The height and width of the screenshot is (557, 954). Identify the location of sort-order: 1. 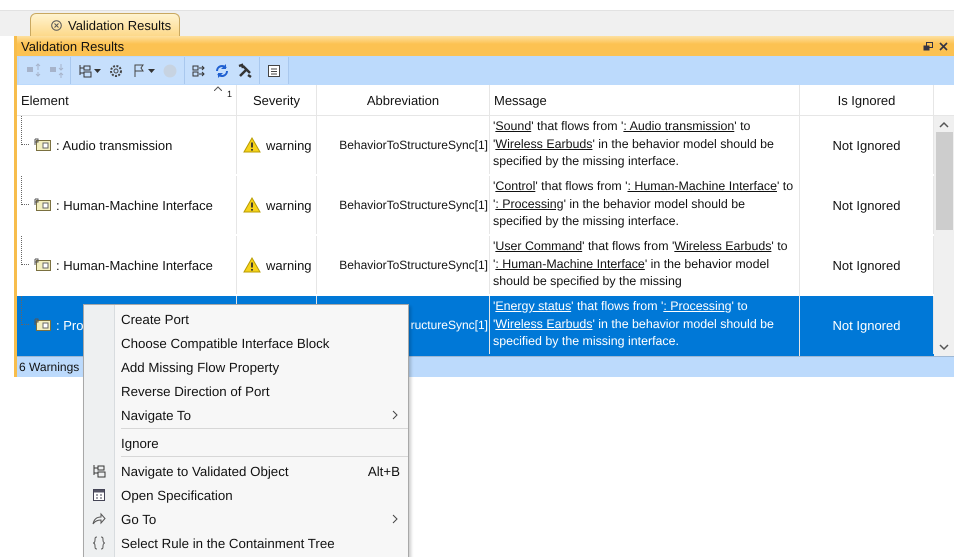
(229, 94).